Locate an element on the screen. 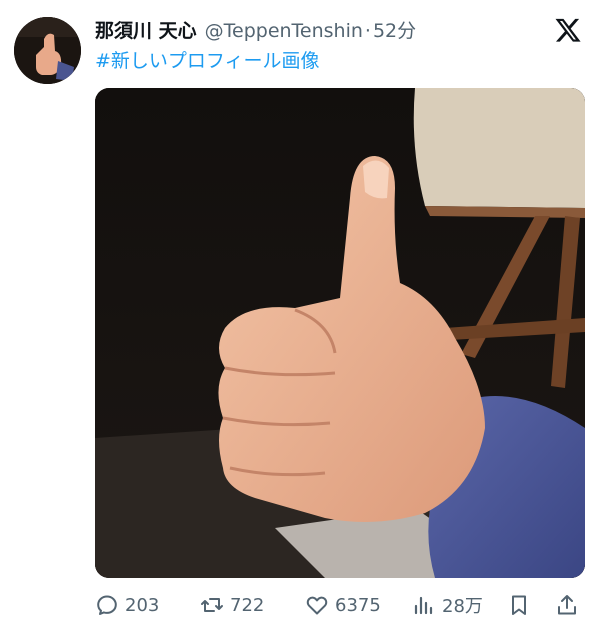  bookmark-icon is located at coordinates (519, 605).